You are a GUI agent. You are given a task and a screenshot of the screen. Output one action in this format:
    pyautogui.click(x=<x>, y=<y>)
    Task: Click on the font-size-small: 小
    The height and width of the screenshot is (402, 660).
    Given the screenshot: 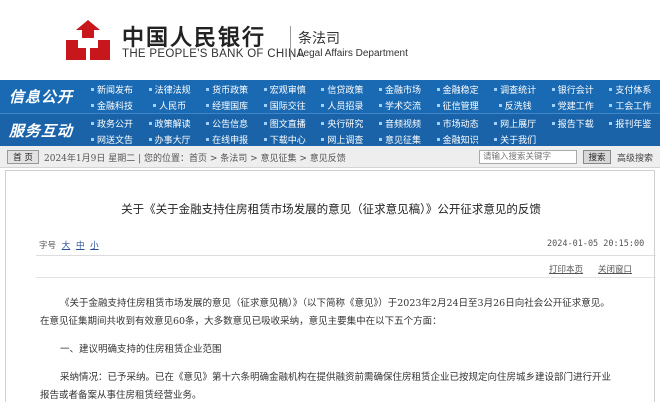 What is the action you would take?
    pyautogui.click(x=94, y=246)
    